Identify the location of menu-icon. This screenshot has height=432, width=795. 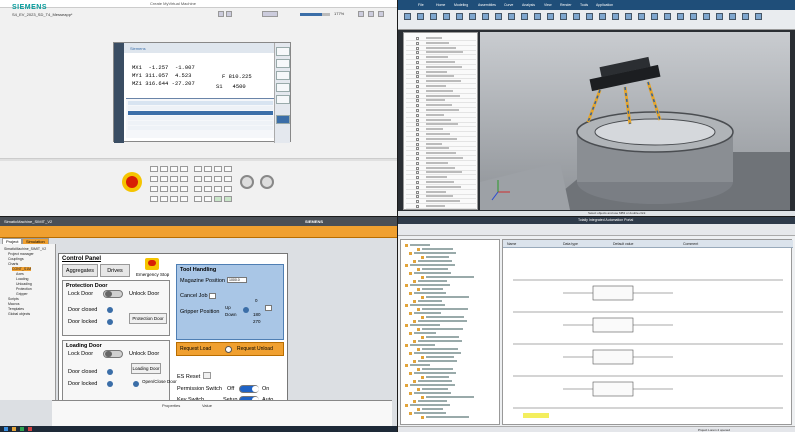
(381, 14).